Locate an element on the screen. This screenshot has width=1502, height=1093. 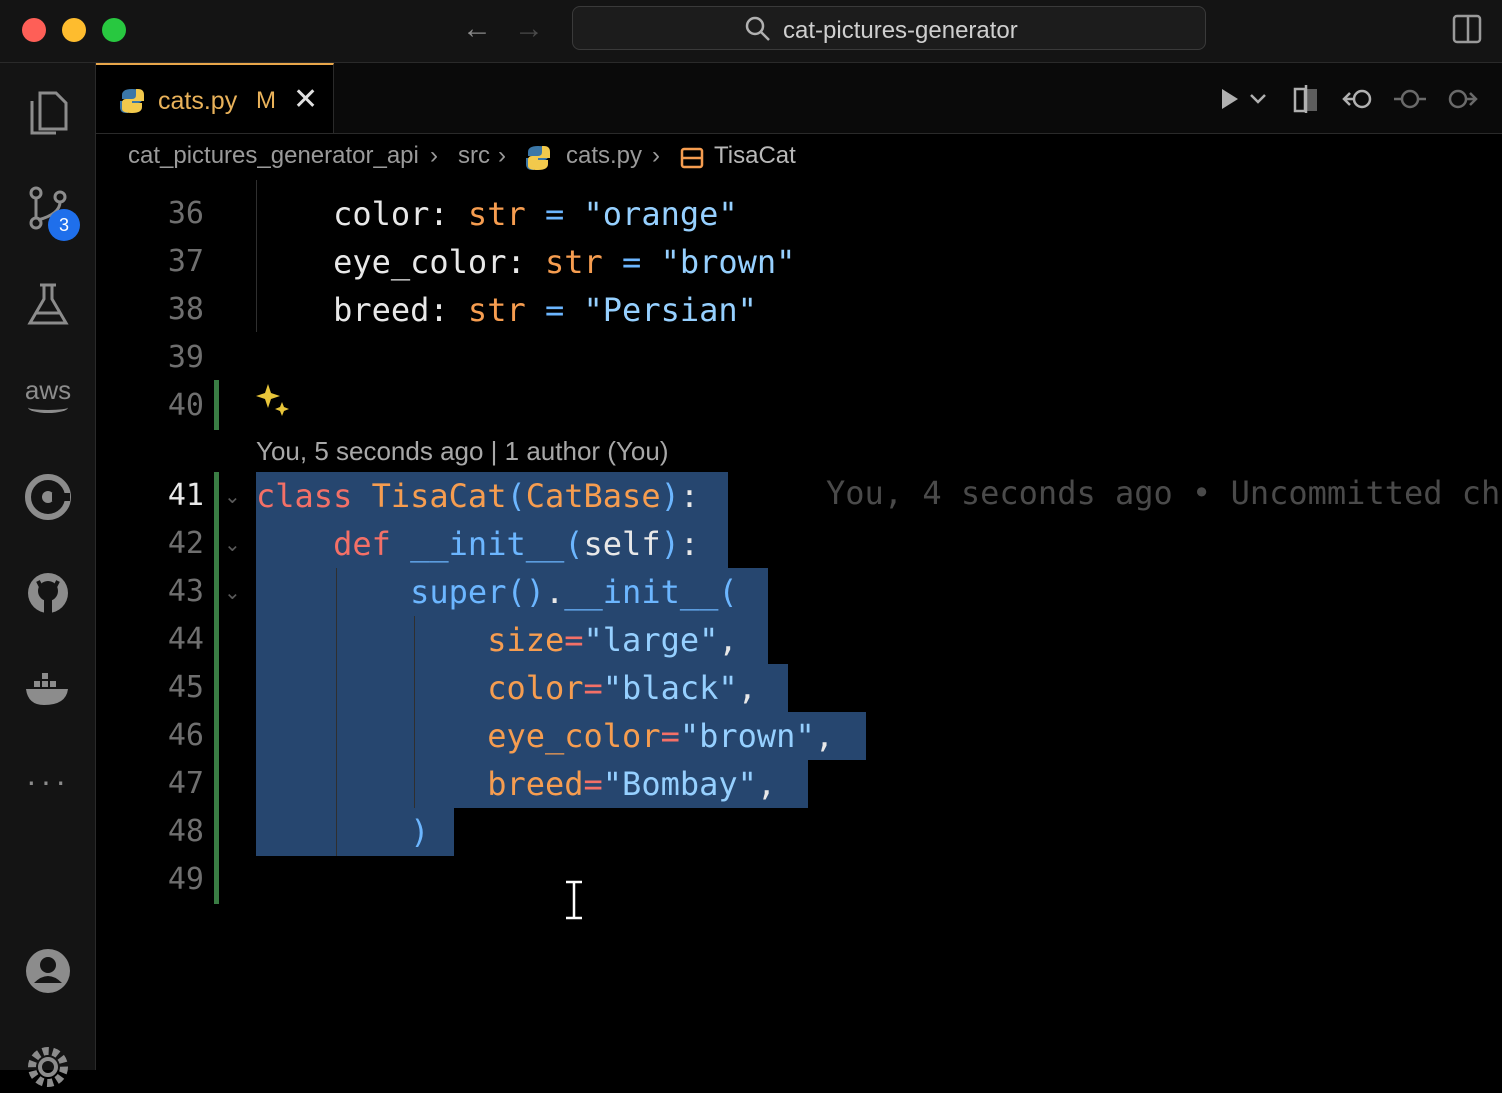
forward-arrow-icon: → is located at coordinates (529, 29).